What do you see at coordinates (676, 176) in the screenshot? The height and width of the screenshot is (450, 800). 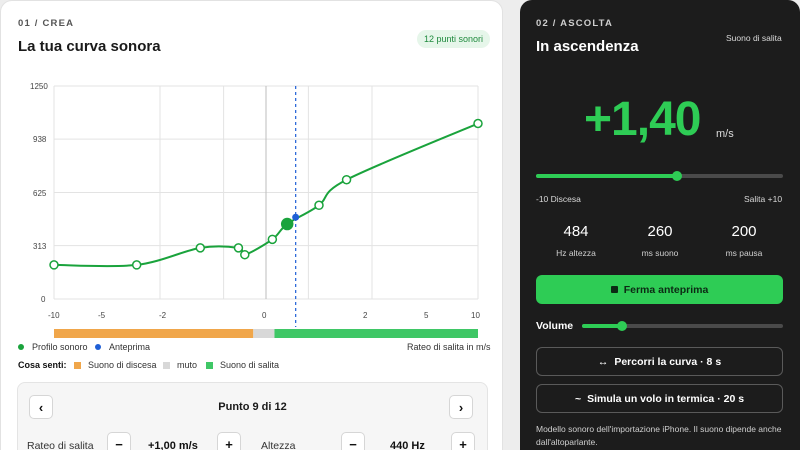 I see `rate-slider-handle` at bounding box center [676, 176].